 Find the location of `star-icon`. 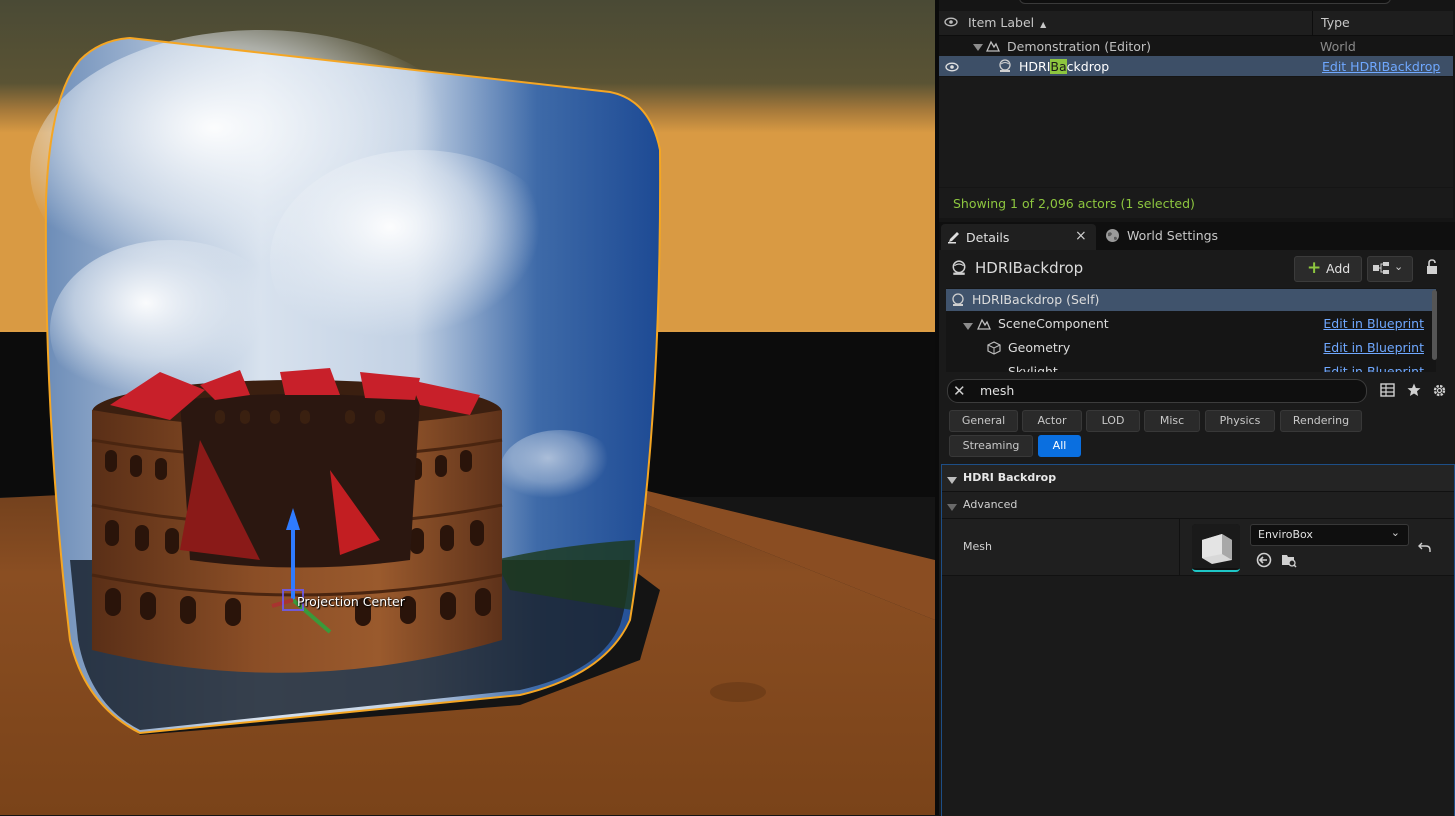

star-icon is located at coordinates (1414, 391).